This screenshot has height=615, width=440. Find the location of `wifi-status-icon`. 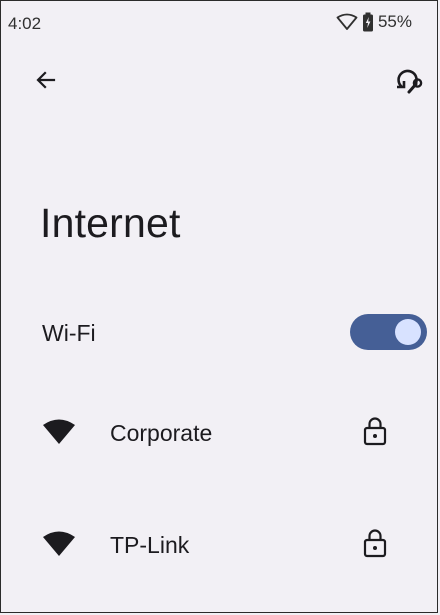

wifi-status-icon is located at coordinates (347, 22).